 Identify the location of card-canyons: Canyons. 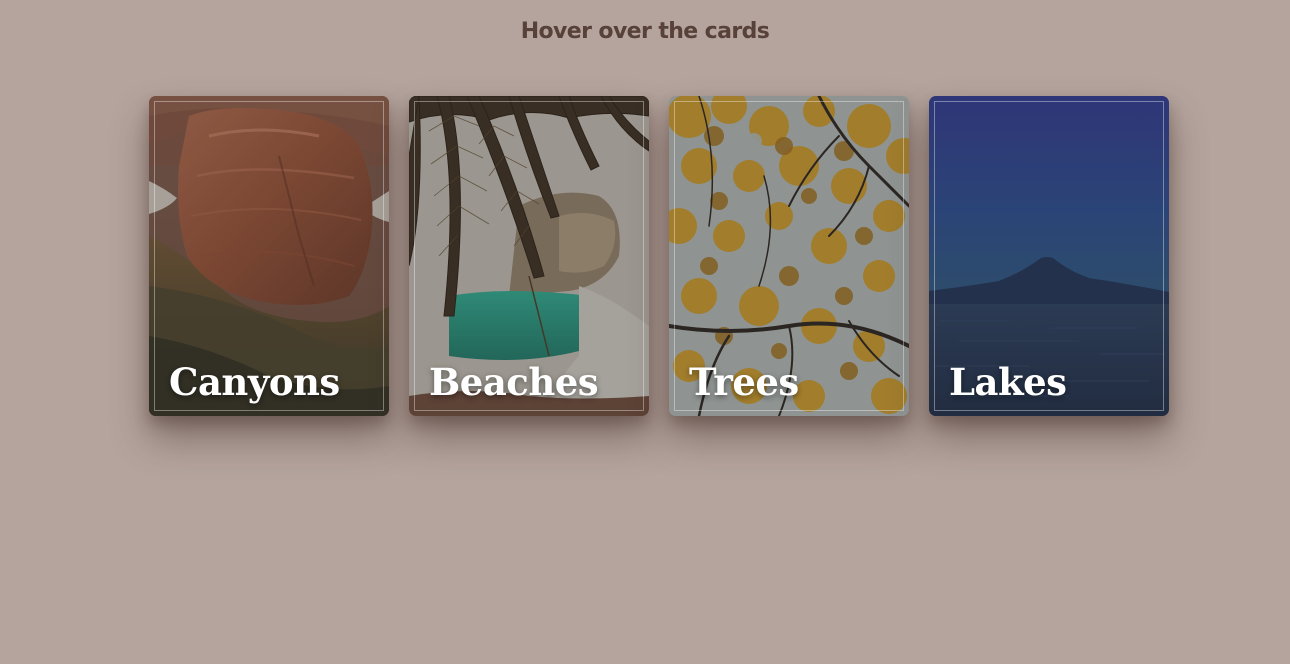
(269, 256).